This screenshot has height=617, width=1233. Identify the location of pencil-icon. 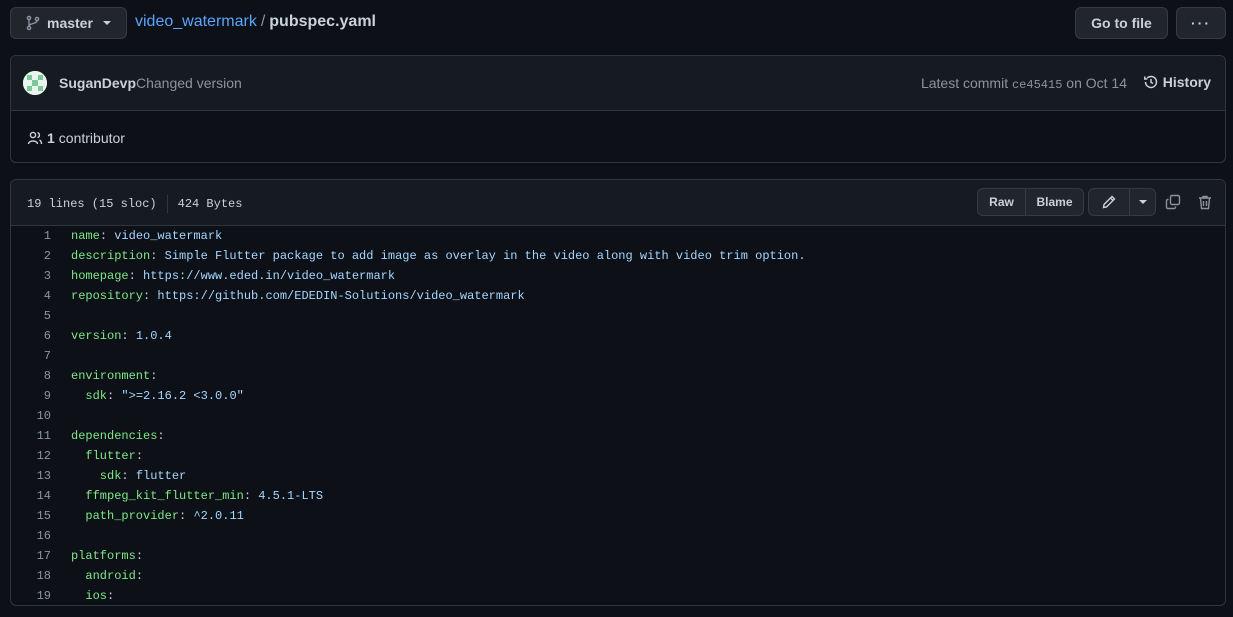
(1109, 202).